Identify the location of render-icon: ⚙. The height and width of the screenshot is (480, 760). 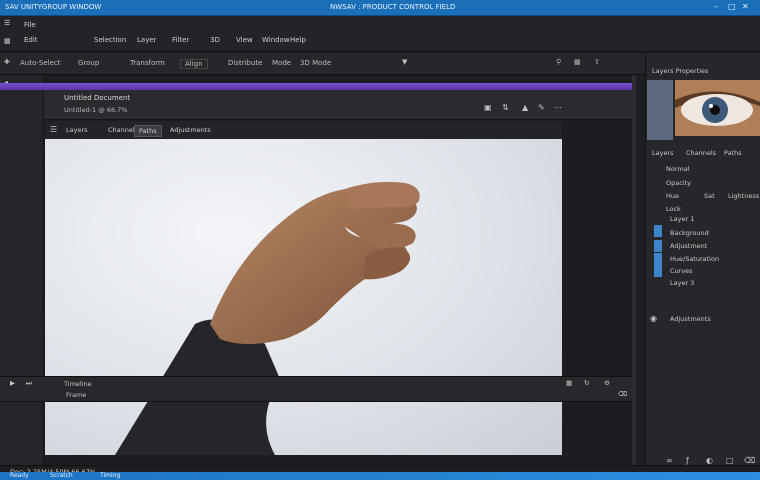
(607, 383).